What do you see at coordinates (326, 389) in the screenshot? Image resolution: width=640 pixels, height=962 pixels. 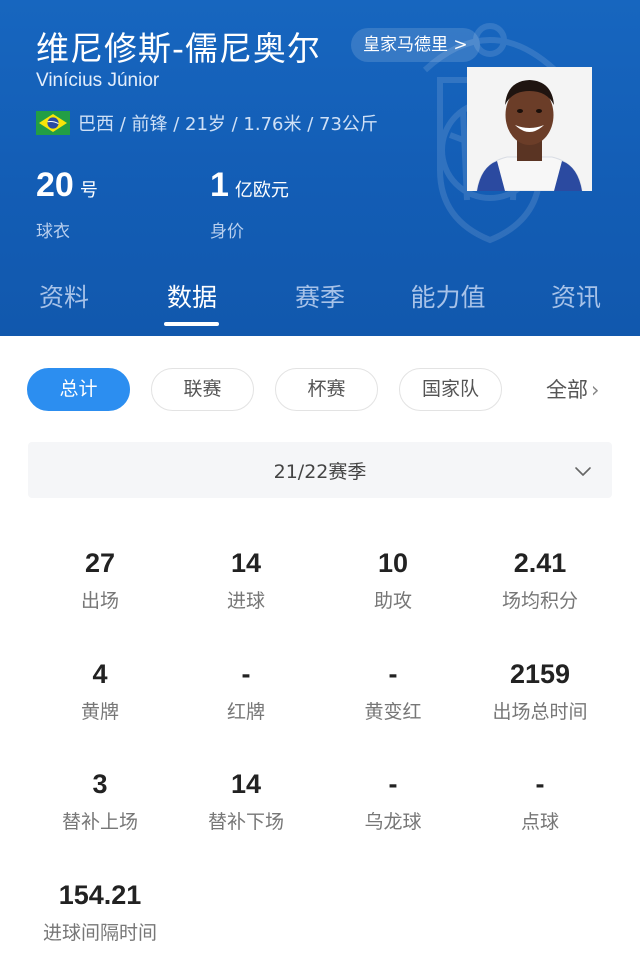 I see `filter-cup: 杯赛` at bounding box center [326, 389].